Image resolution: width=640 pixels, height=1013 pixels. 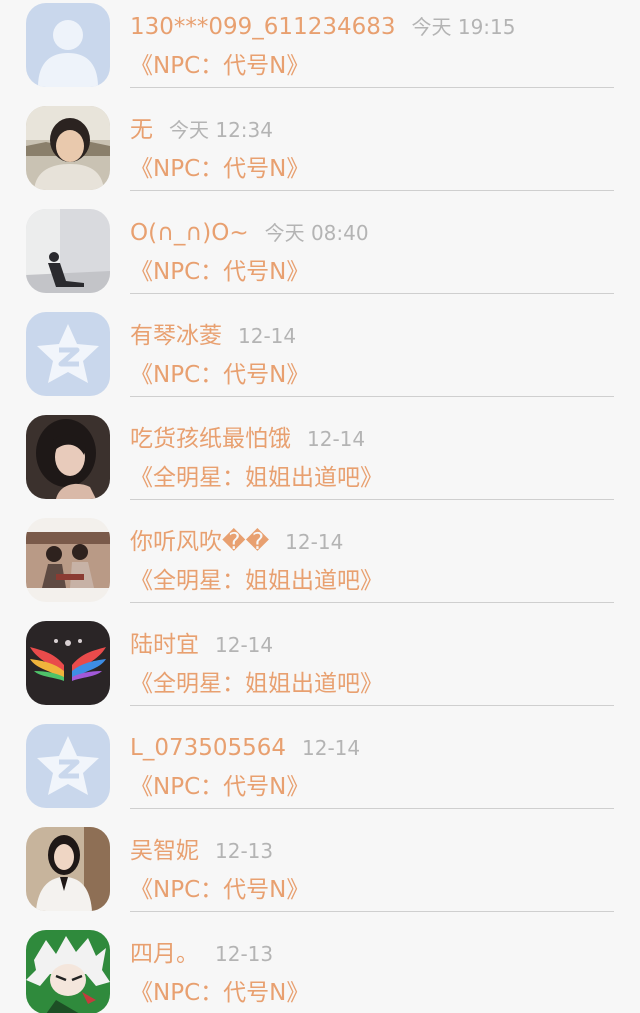 I want to click on timestamp: 今天 19:15, so click(x=463, y=27).